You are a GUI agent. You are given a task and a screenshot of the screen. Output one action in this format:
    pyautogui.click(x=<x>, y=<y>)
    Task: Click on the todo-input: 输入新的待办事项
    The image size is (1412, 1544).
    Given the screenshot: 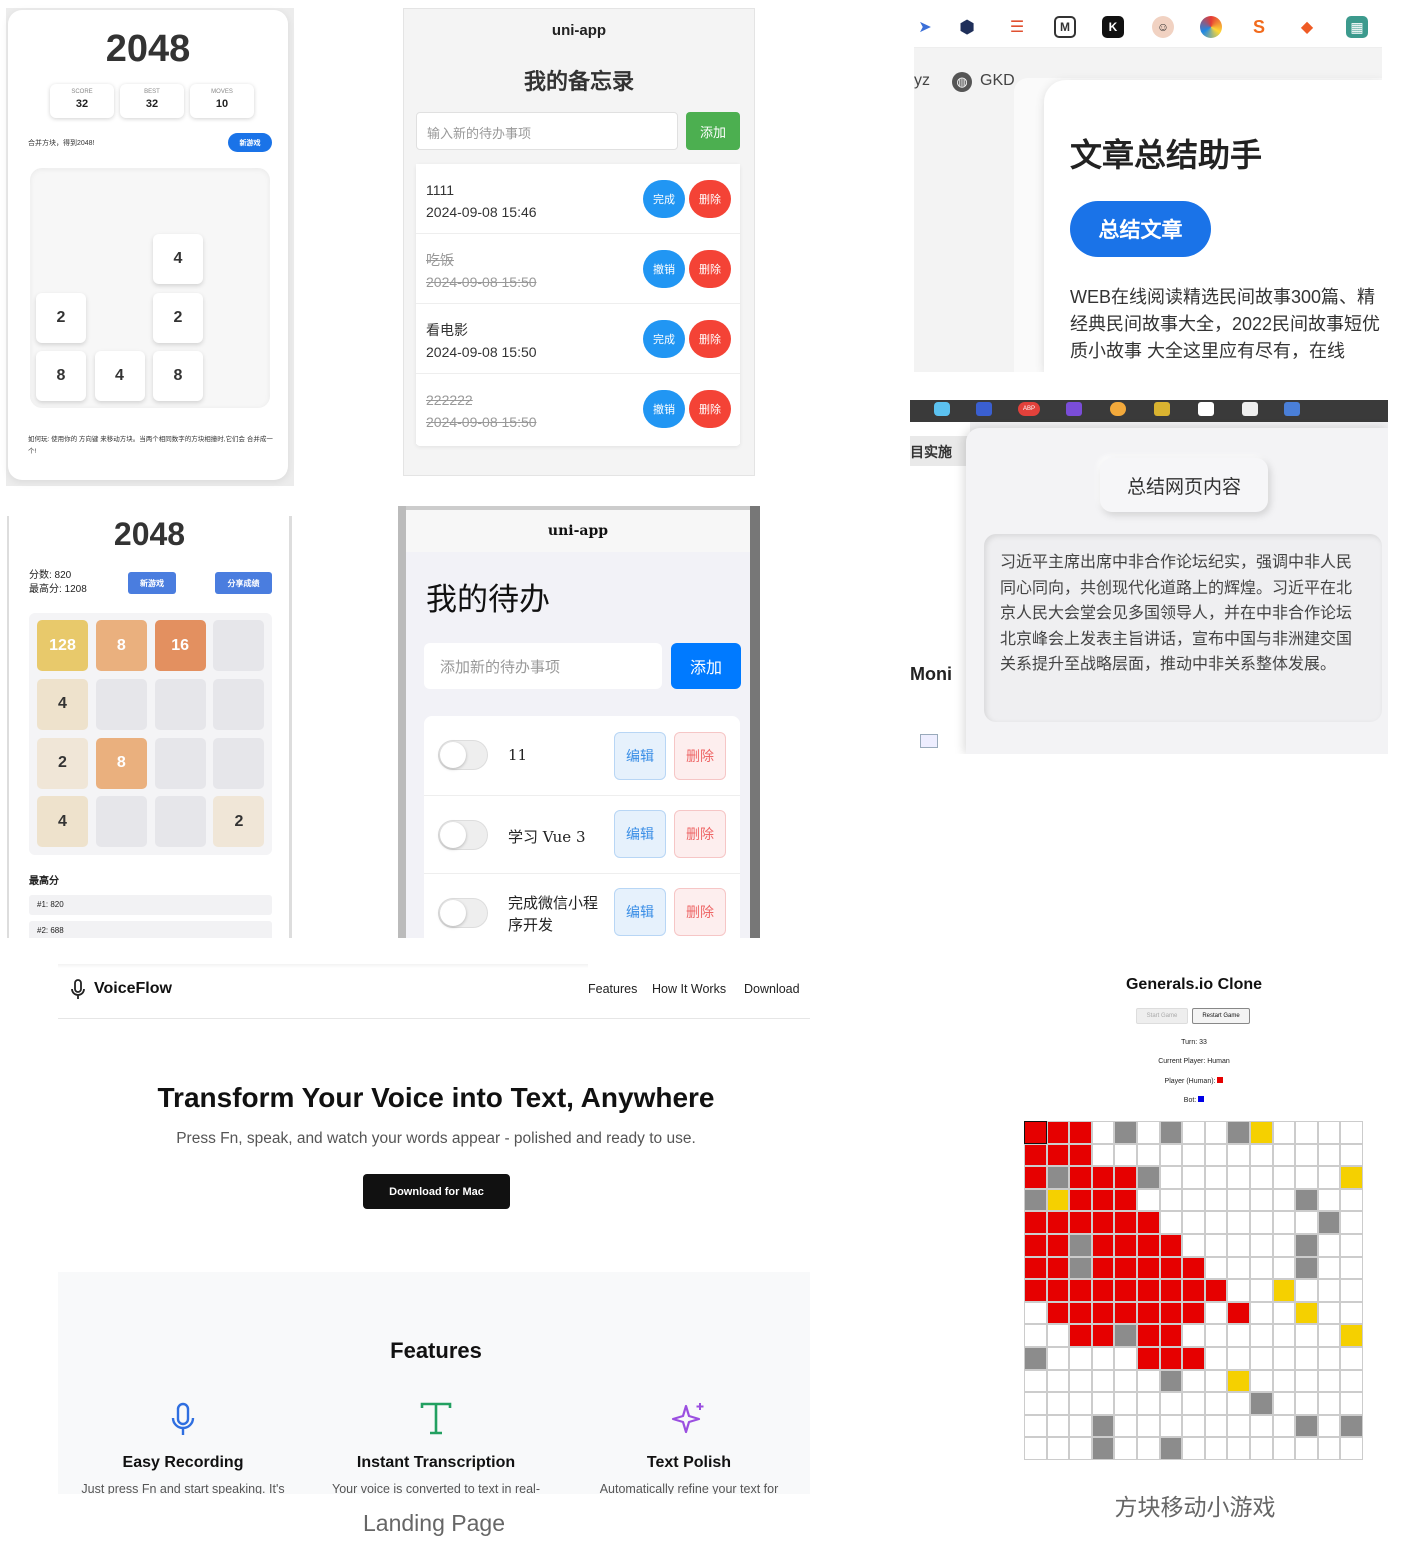 What is the action you would take?
    pyautogui.click(x=547, y=131)
    